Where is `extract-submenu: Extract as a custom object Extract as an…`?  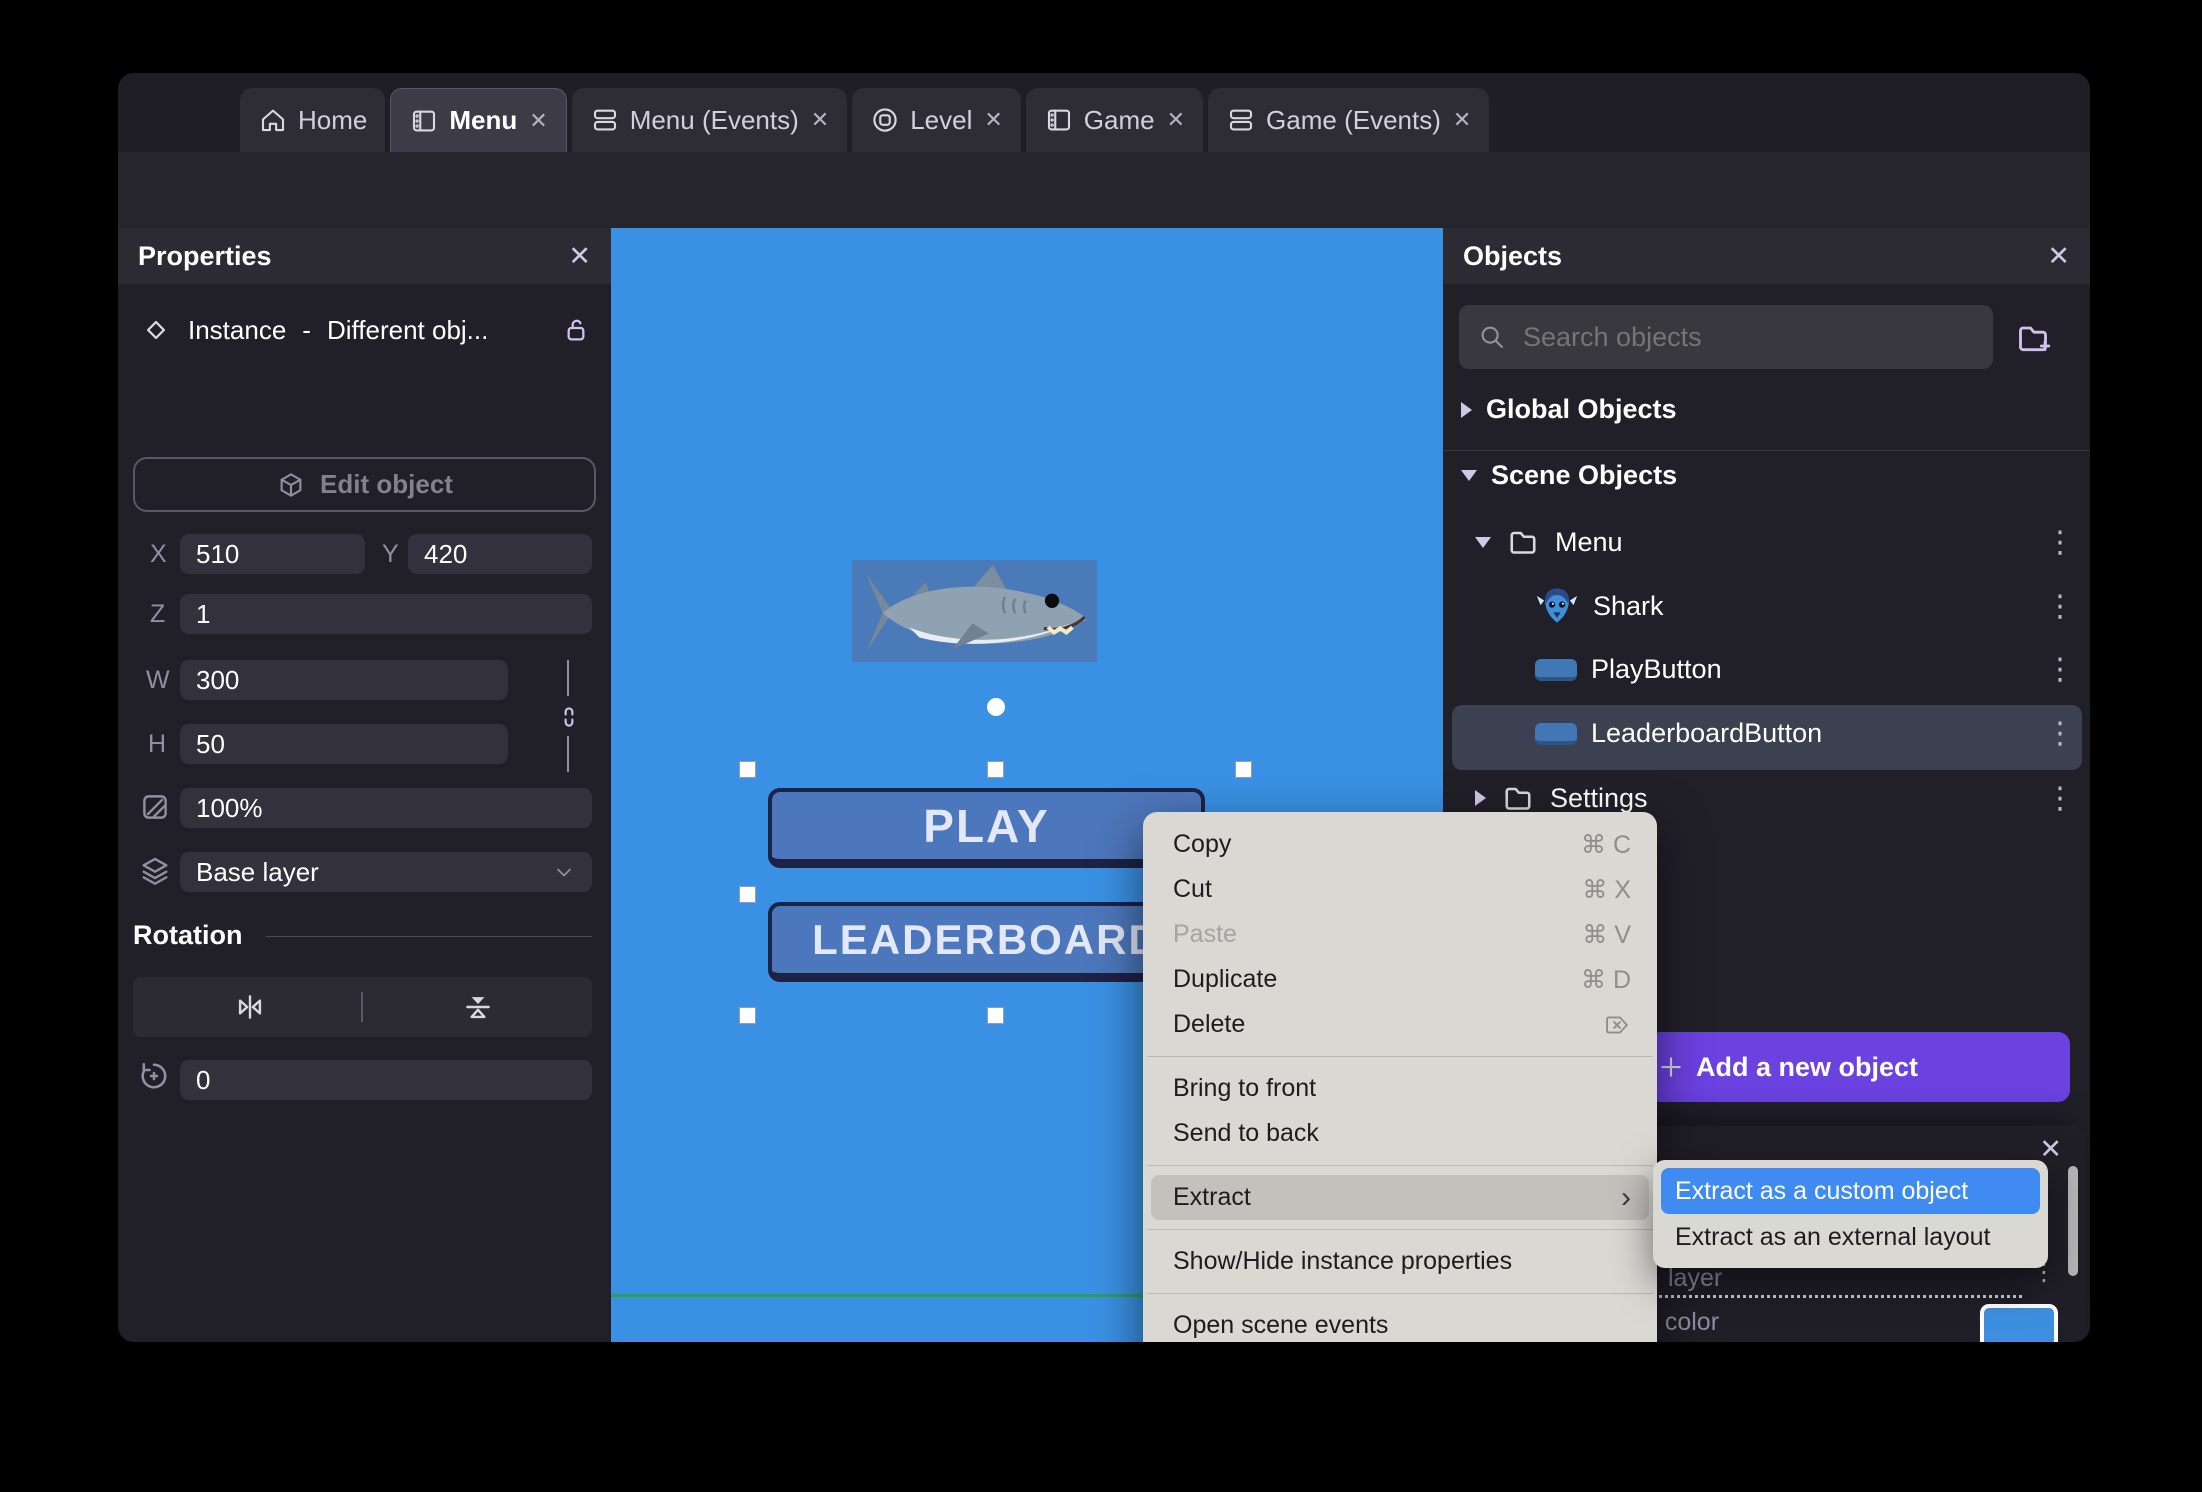 extract-submenu: Extract as a custom object Extract as an… is located at coordinates (1850, 1214).